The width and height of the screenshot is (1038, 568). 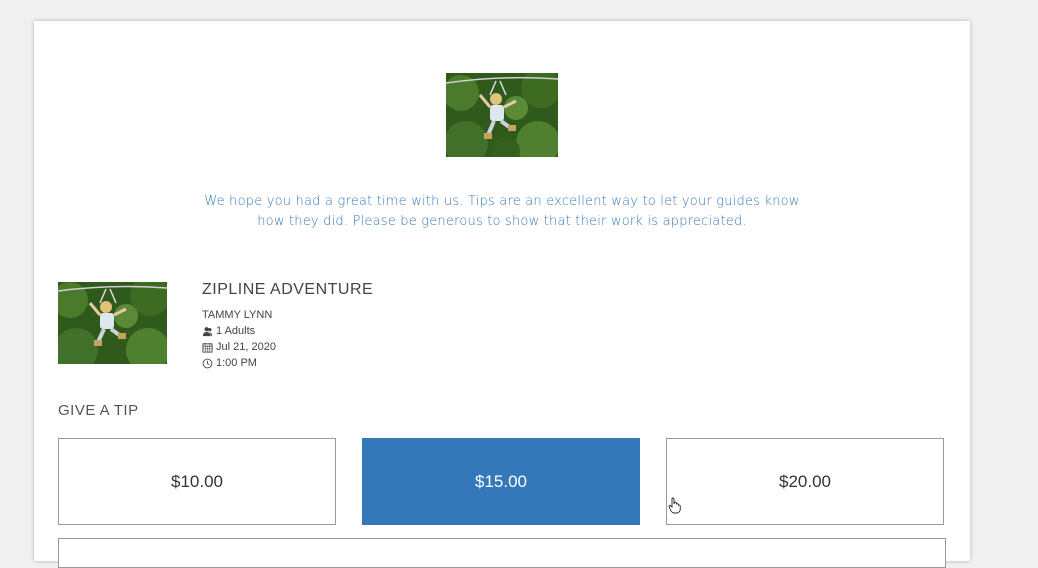 I want to click on tour-date: Jul 21, 2020, so click(x=246, y=347).